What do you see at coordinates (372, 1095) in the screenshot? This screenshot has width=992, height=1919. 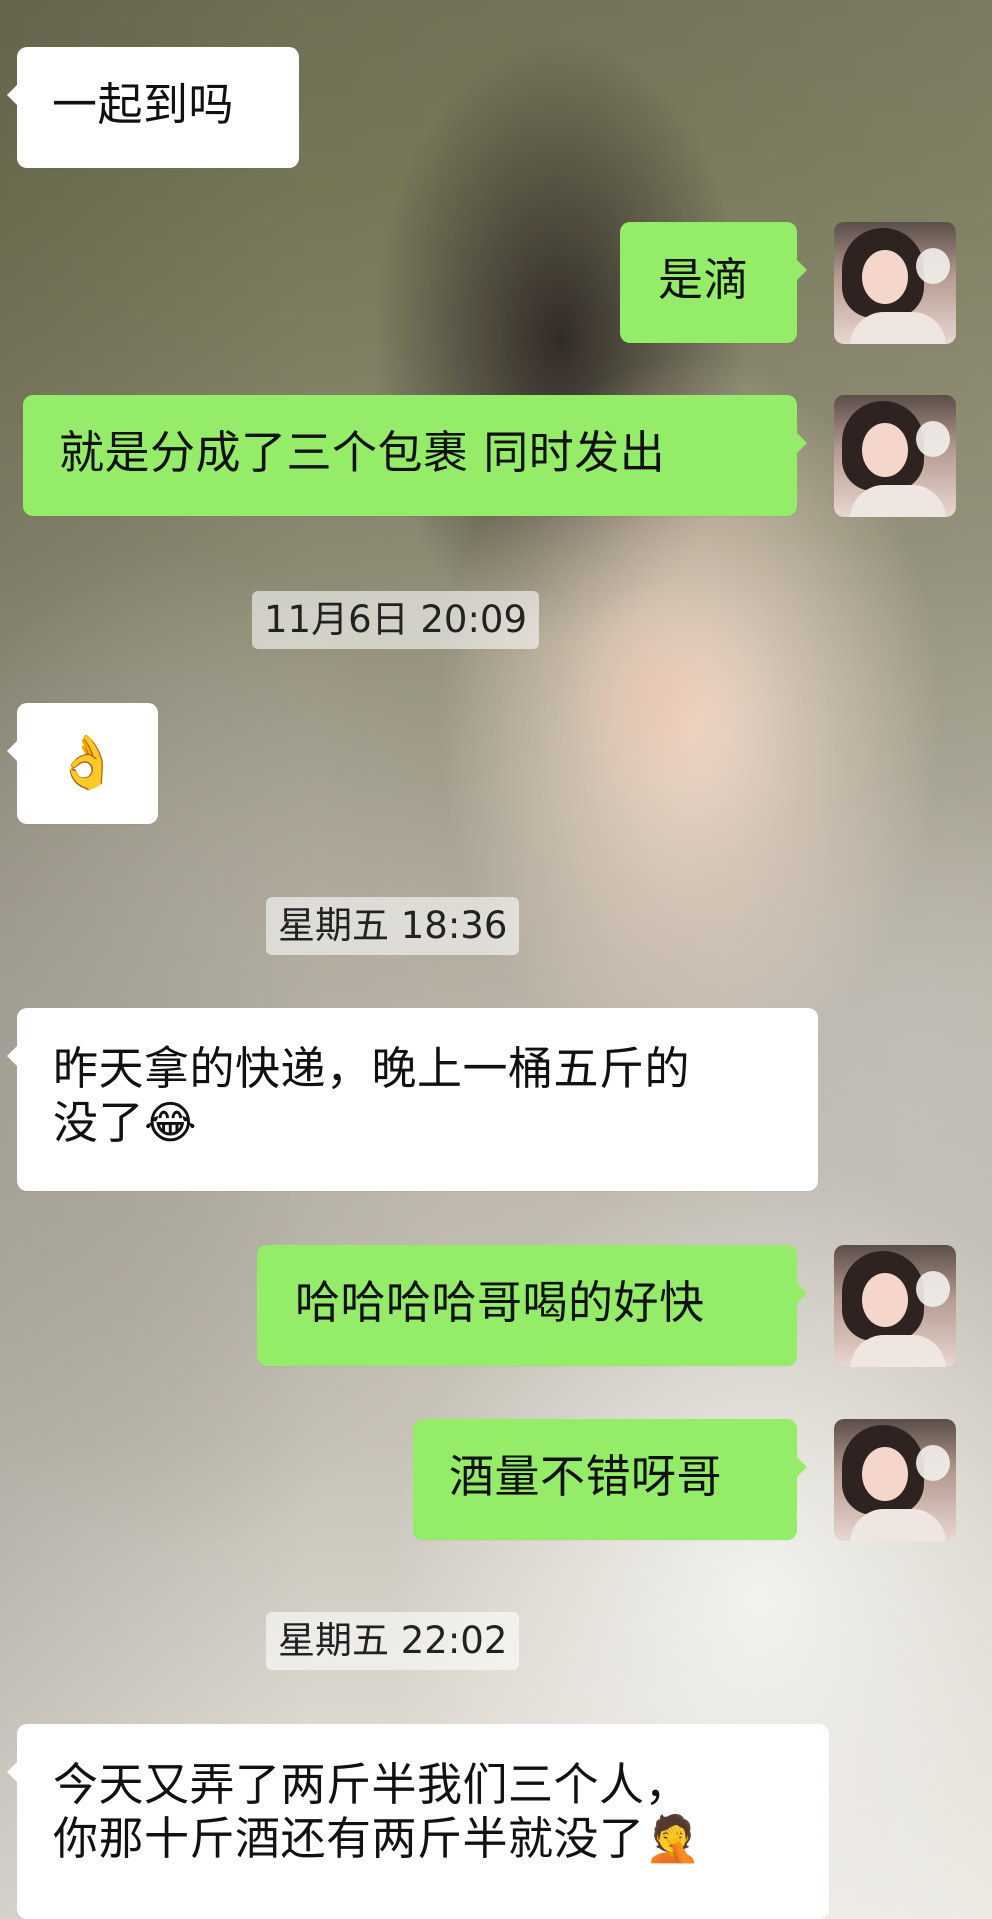 I see `message-text: 昨天拿的快递，晚上一桶五斤的 没了😂` at bounding box center [372, 1095].